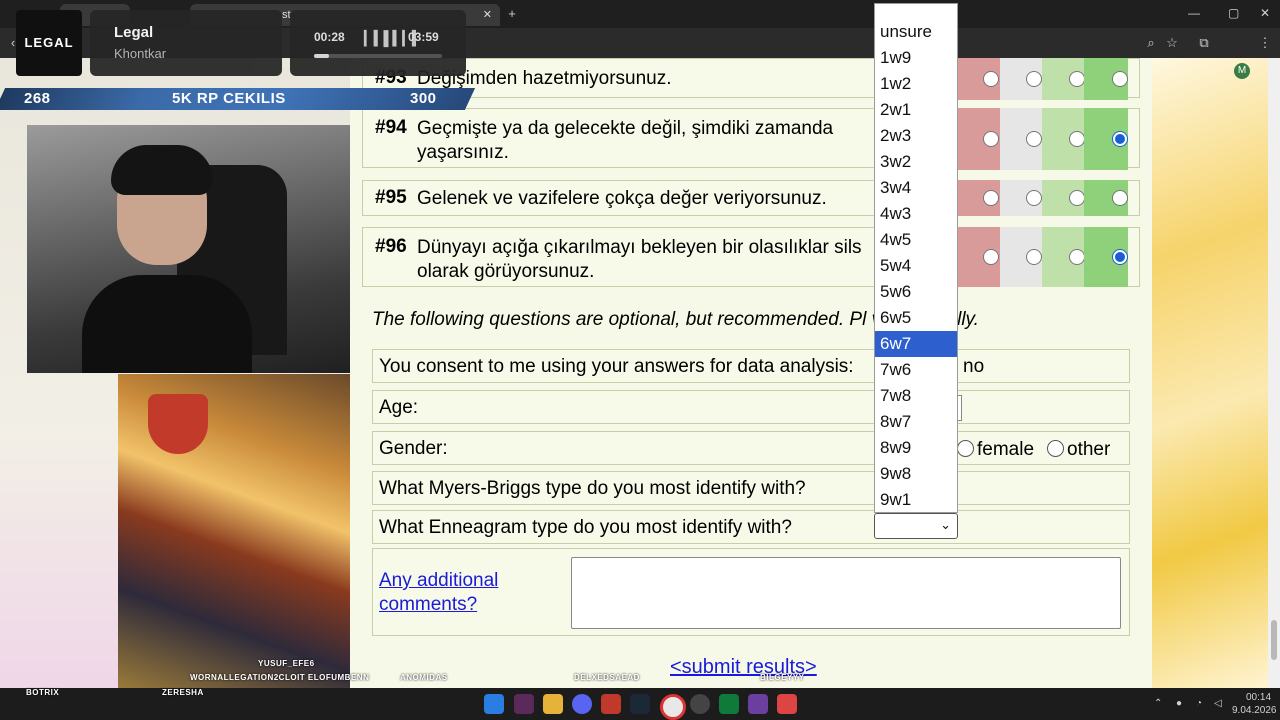  Describe the element at coordinates (916, 110) in the screenshot. I see `dropdown-option: 2w1` at that location.